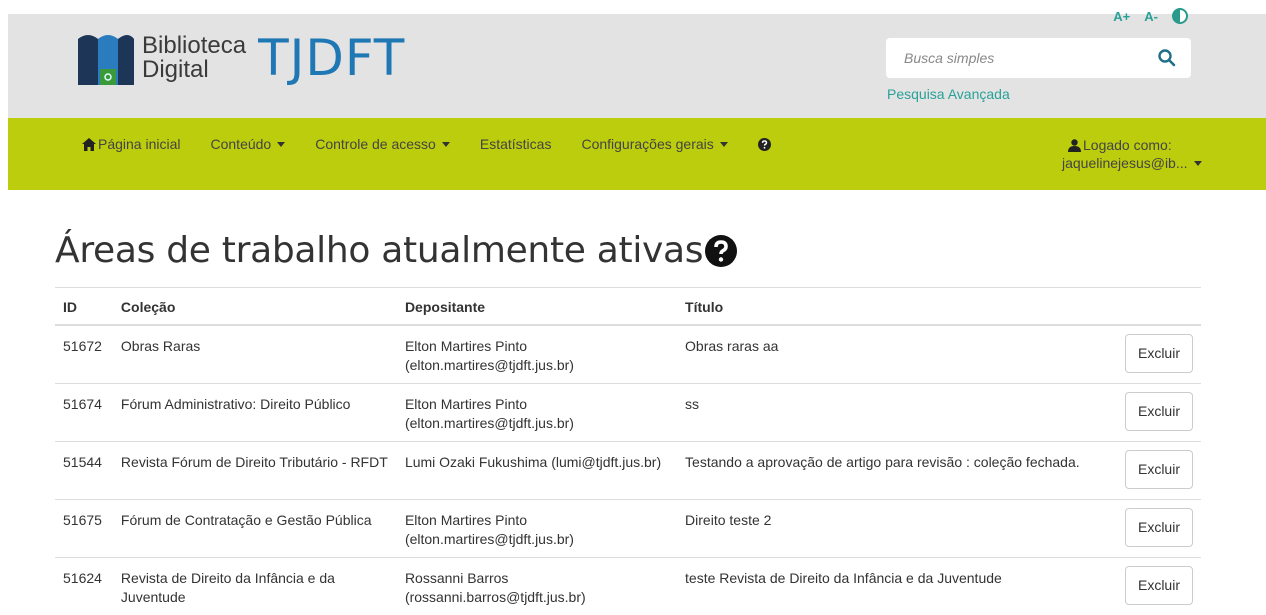 Image resolution: width=1266 pixels, height=615 pixels. Describe the element at coordinates (84, 354) in the screenshot. I see `cell-id: 51672` at that location.